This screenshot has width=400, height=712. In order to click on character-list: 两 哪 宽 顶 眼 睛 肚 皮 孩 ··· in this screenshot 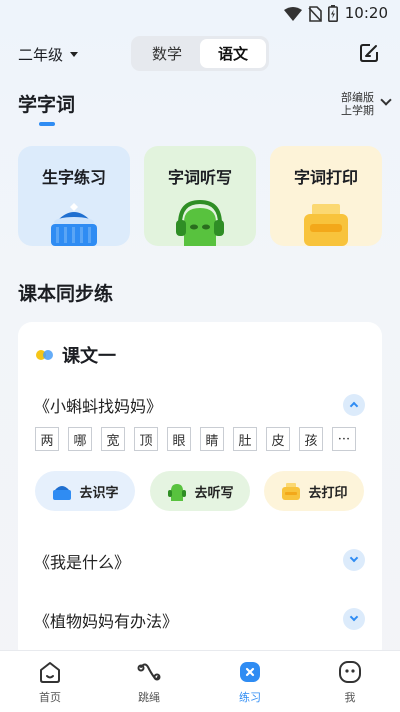, I will do `click(195, 439)`.